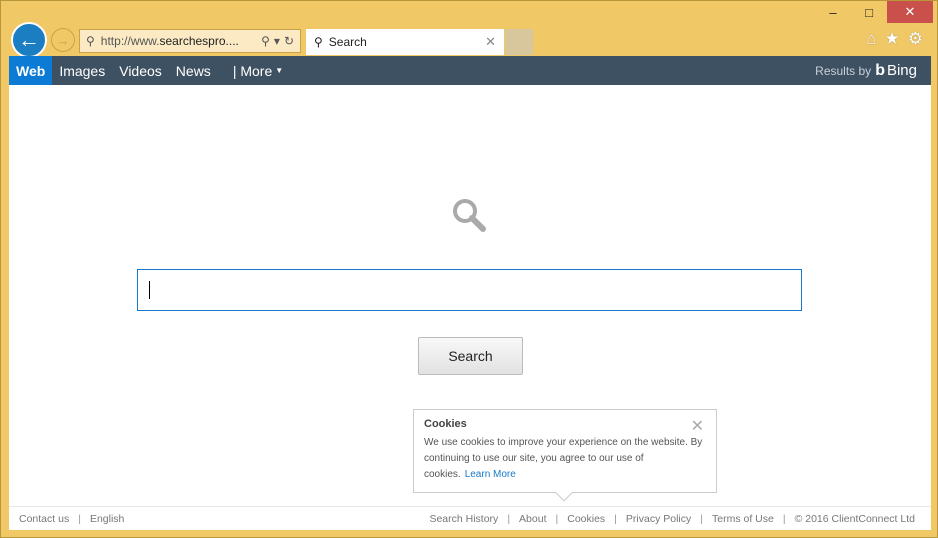 The height and width of the screenshot is (538, 938). Describe the element at coordinates (743, 519) in the screenshot. I see `footer-link-terms: Terms of Use` at that location.